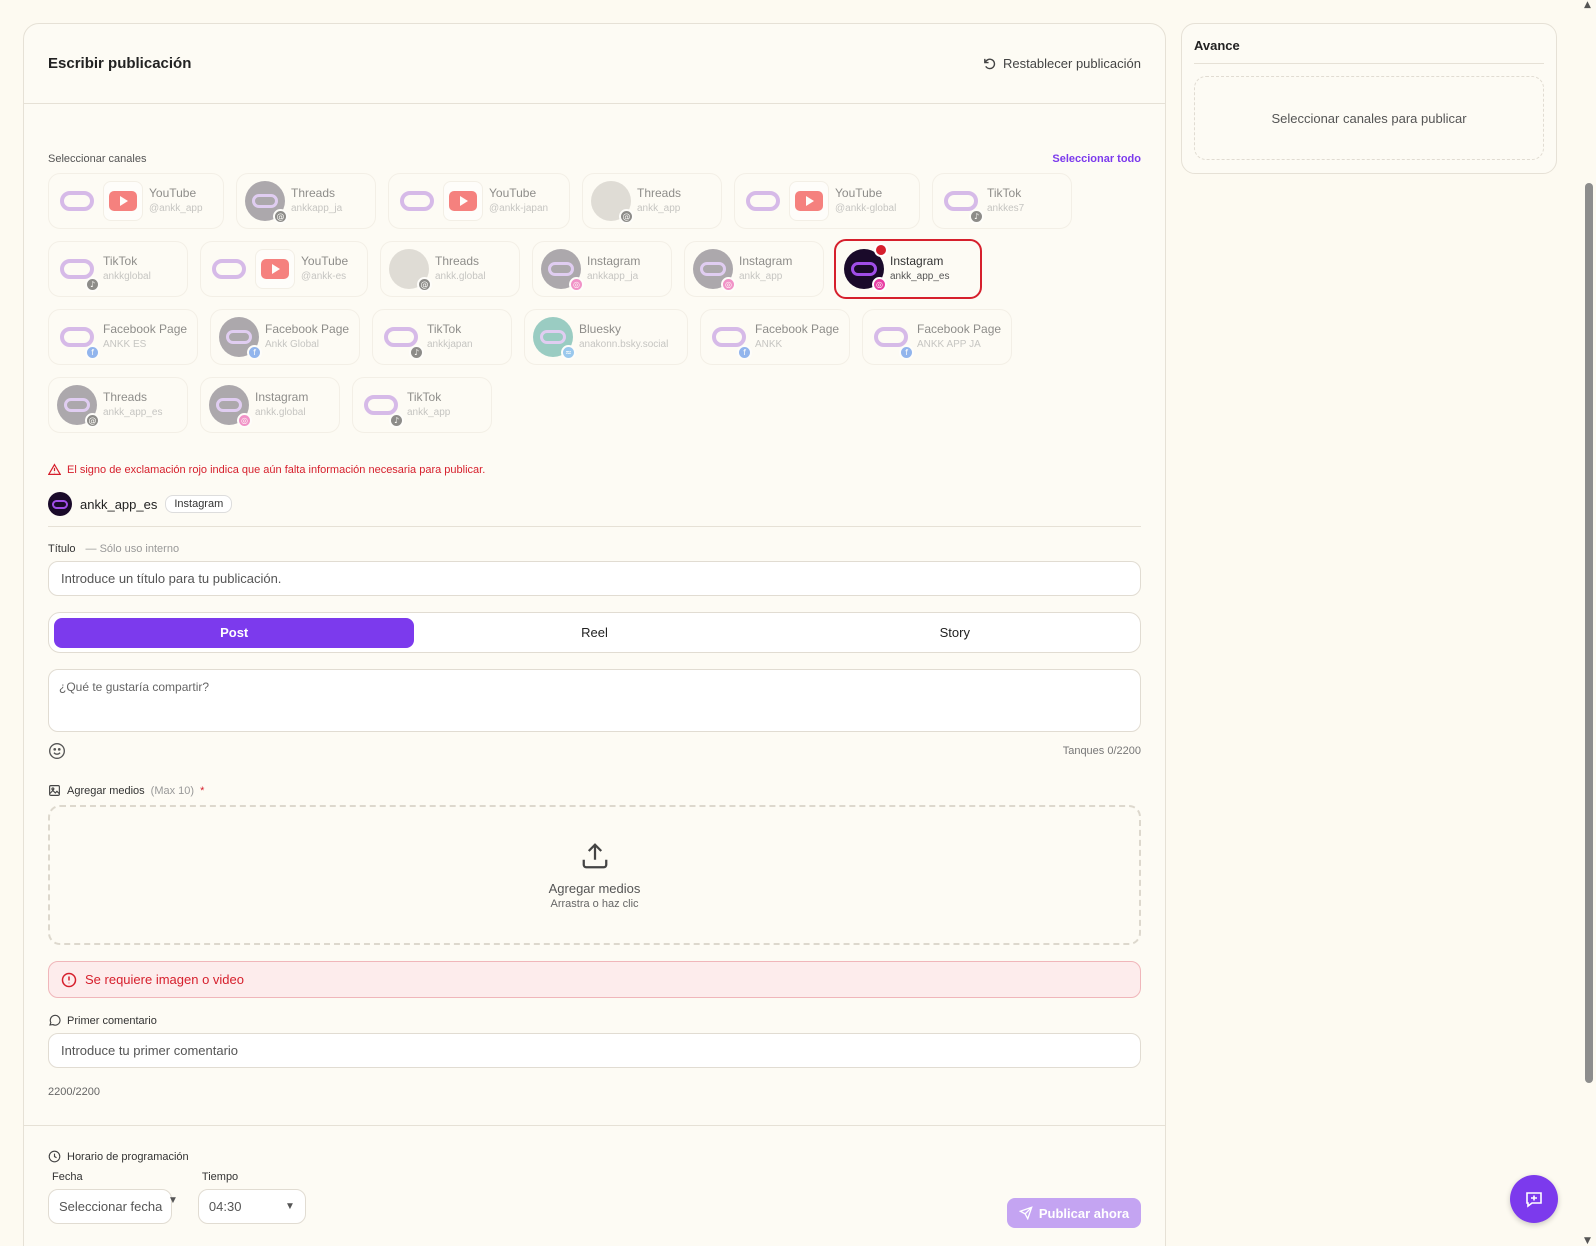 The height and width of the screenshot is (1246, 1596). I want to click on channel-chip: YouTube @ankk-japan, so click(479, 201).